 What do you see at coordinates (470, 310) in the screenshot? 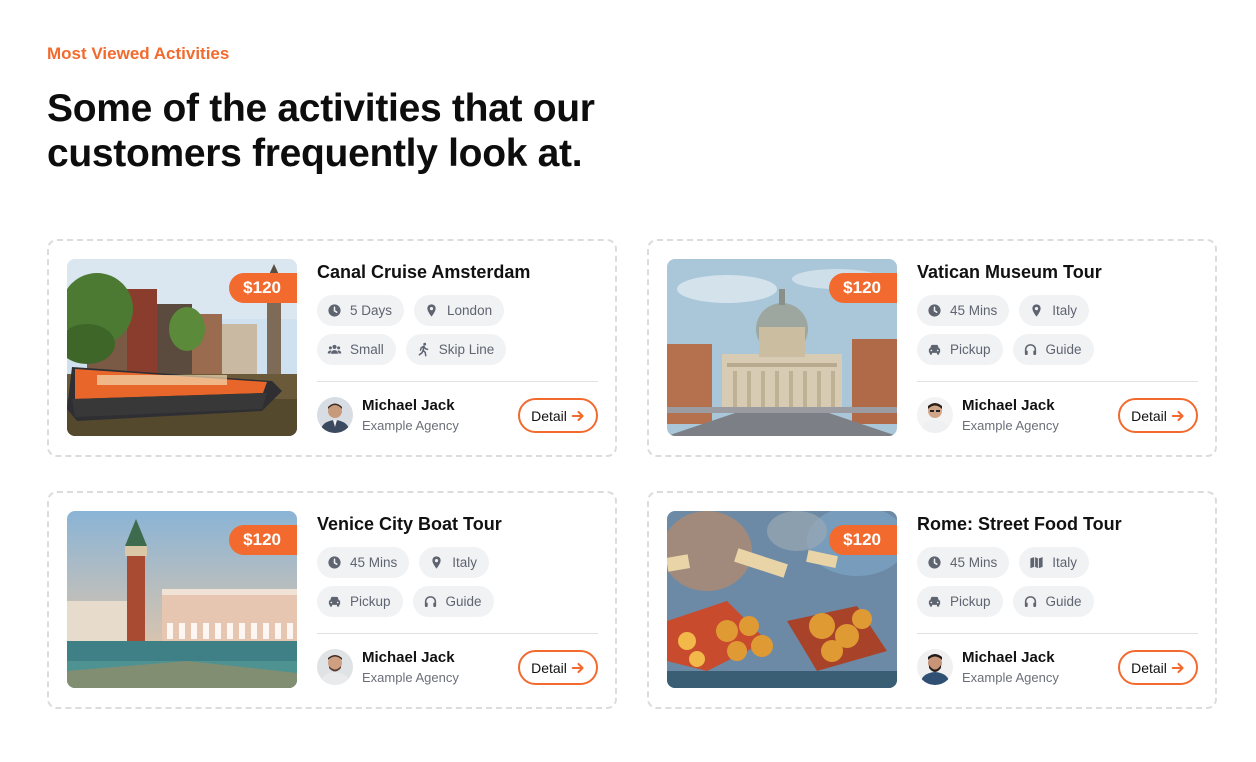
I see `chip-label: London` at bounding box center [470, 310].